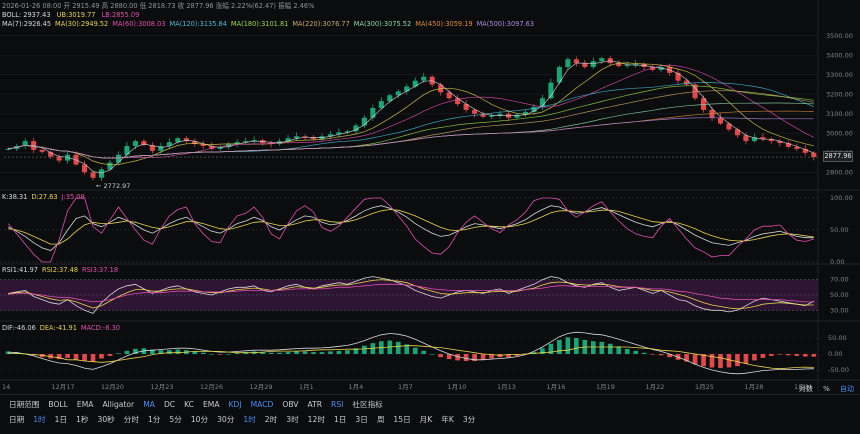  I want to click on interval-tab-5: 分时, so click(131, 419).